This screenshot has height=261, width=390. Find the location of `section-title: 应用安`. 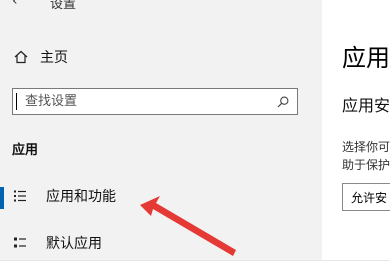

section-title: 应用安 is located at coordinates (366, 105).